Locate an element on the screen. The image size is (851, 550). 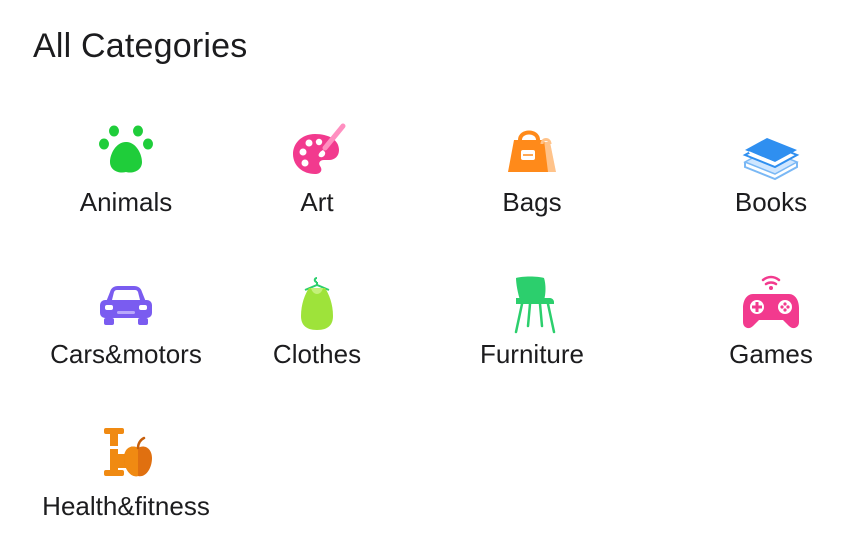
category-health-fitness: Health&fitness is located at coordinates (126, 481).